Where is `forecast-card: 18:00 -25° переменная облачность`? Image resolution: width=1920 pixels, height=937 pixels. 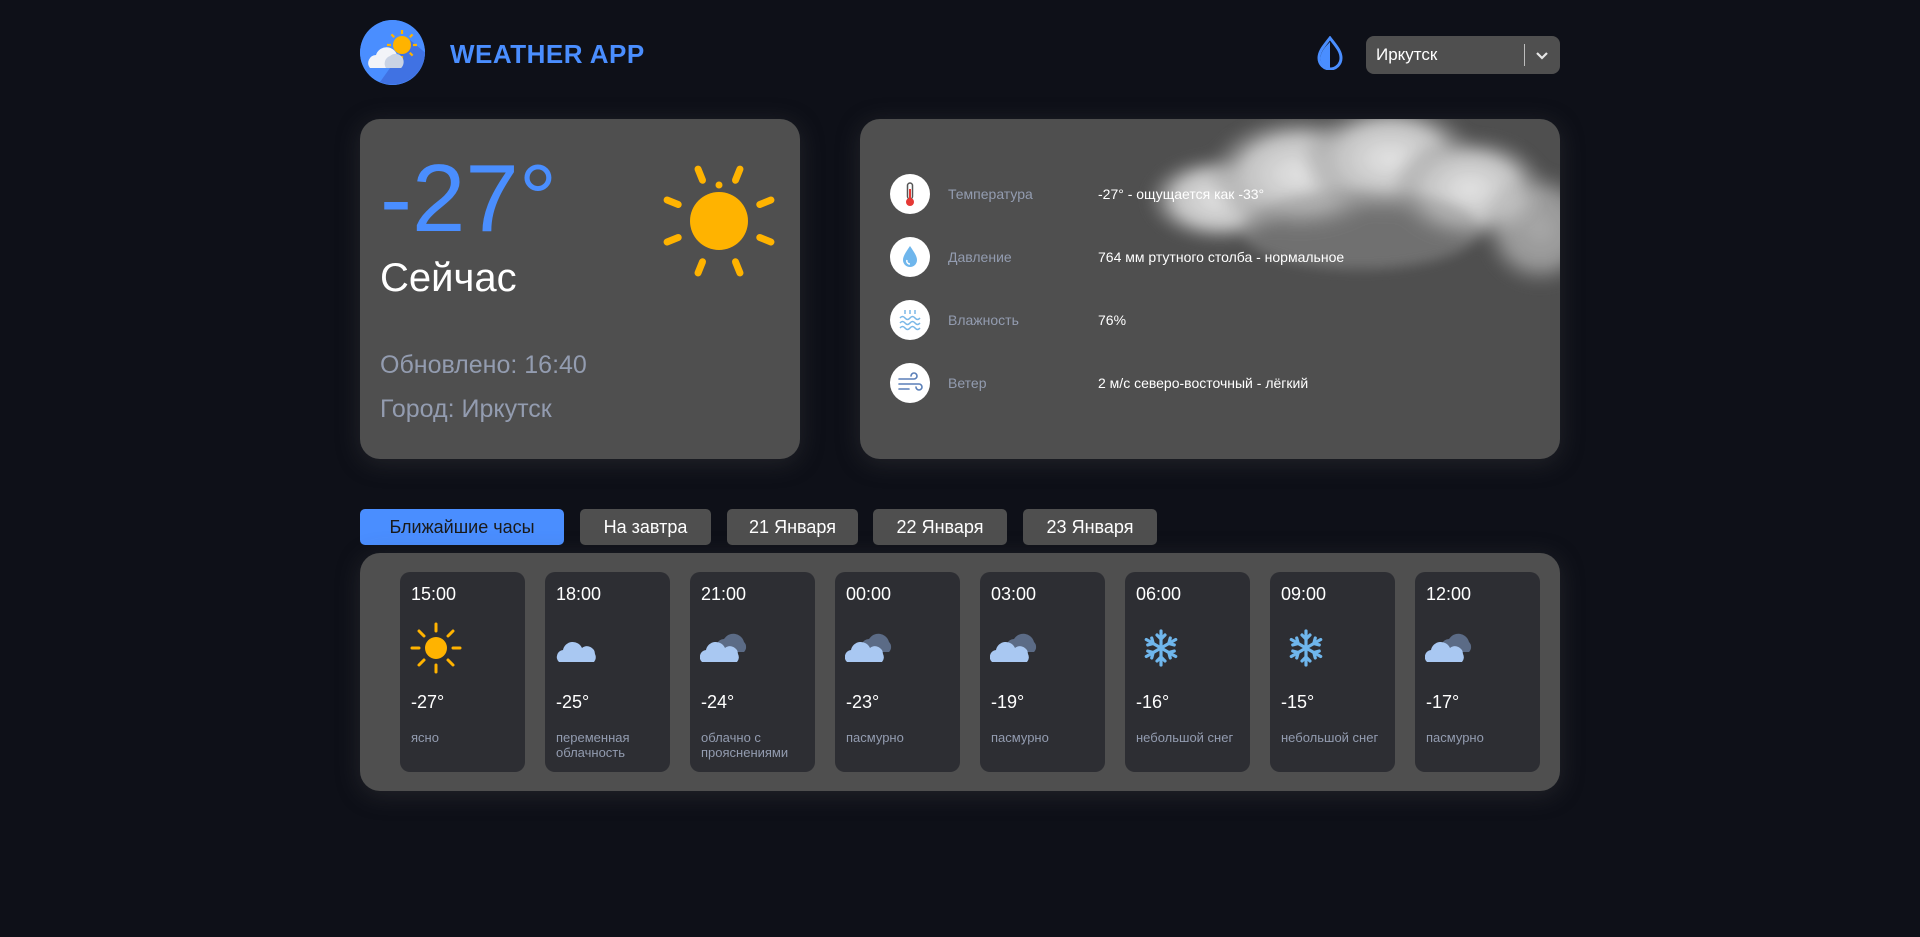 forecast-card: 18:00 -25° переменная облачность is located at coordinates (607, 672).